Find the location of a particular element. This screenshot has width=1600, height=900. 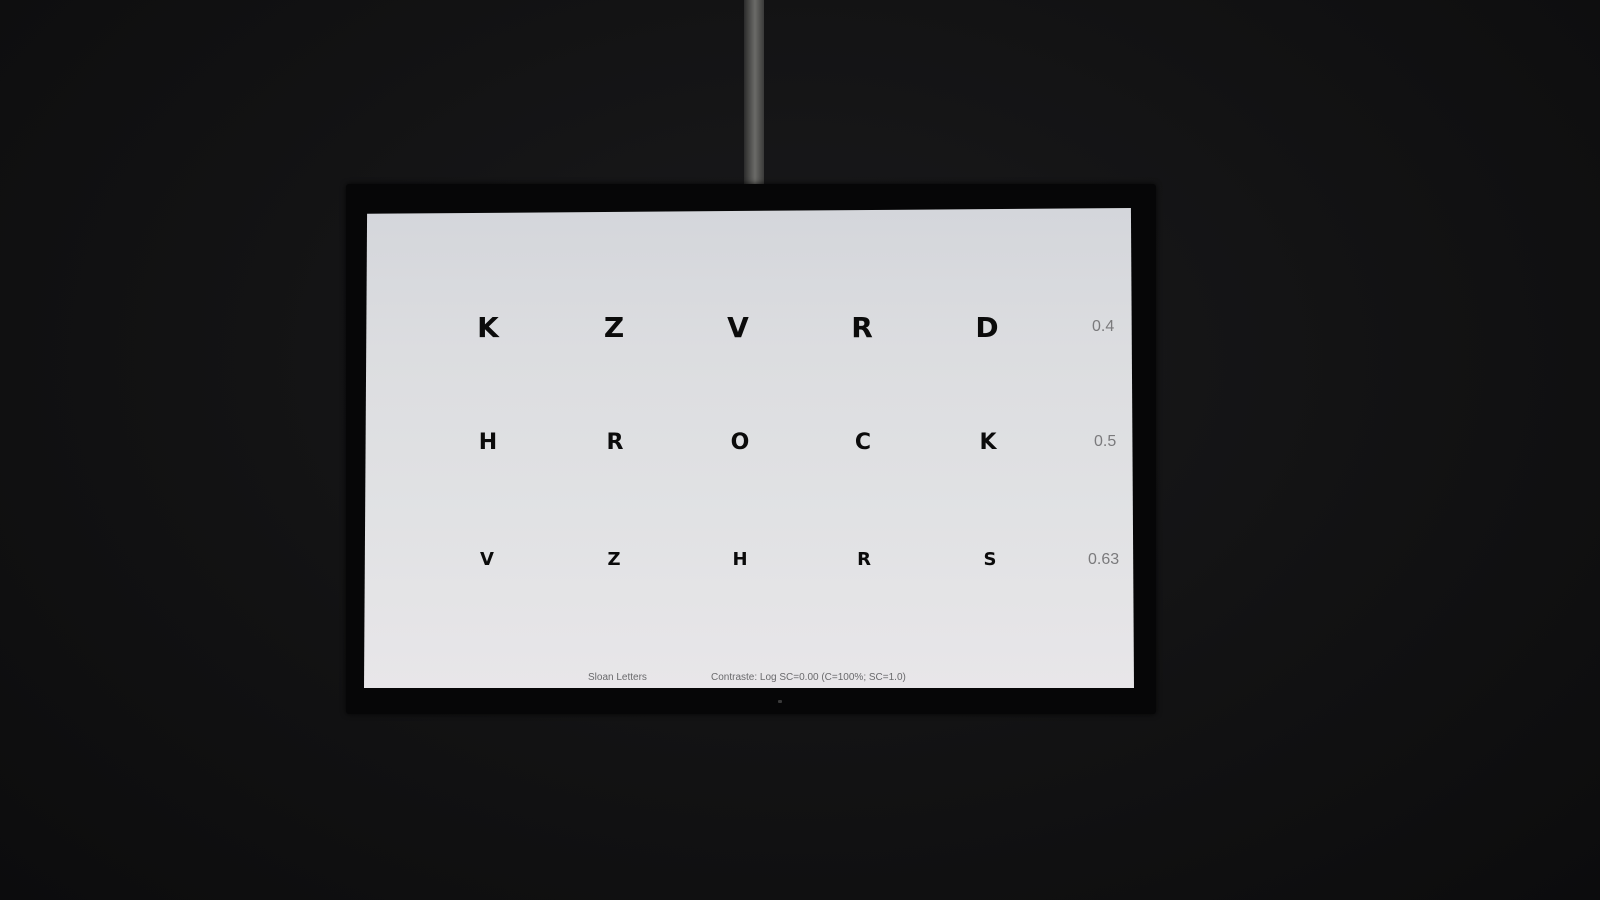

optotype-type-label: Sloan Letters is located at coordinates (617, 677).